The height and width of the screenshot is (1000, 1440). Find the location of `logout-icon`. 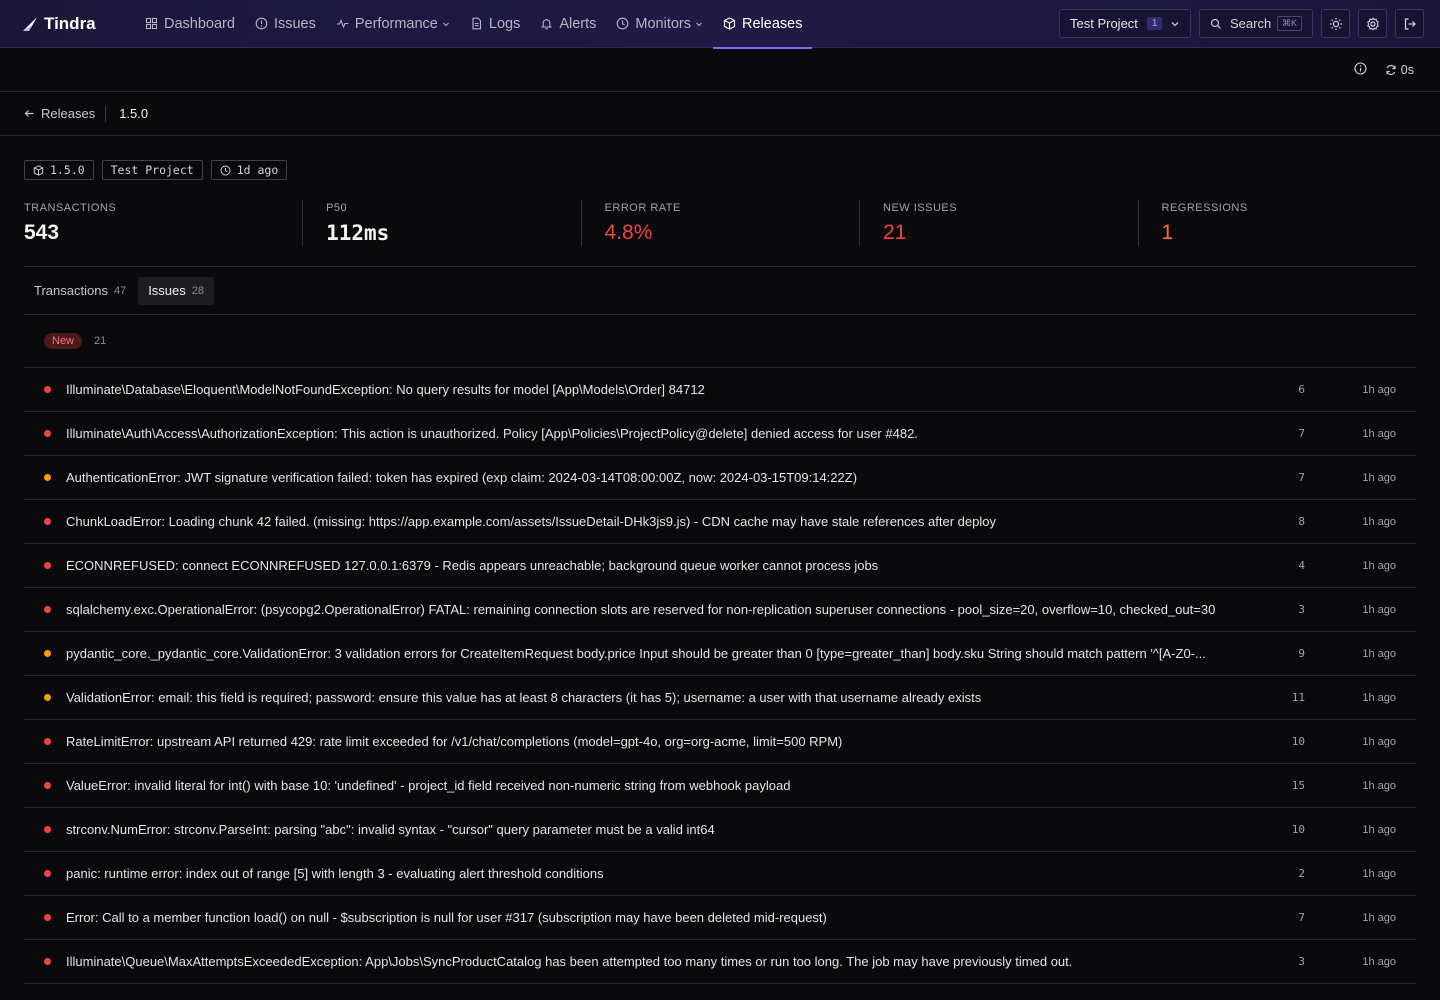

logout-icon is located at coordinates (1410, 23).